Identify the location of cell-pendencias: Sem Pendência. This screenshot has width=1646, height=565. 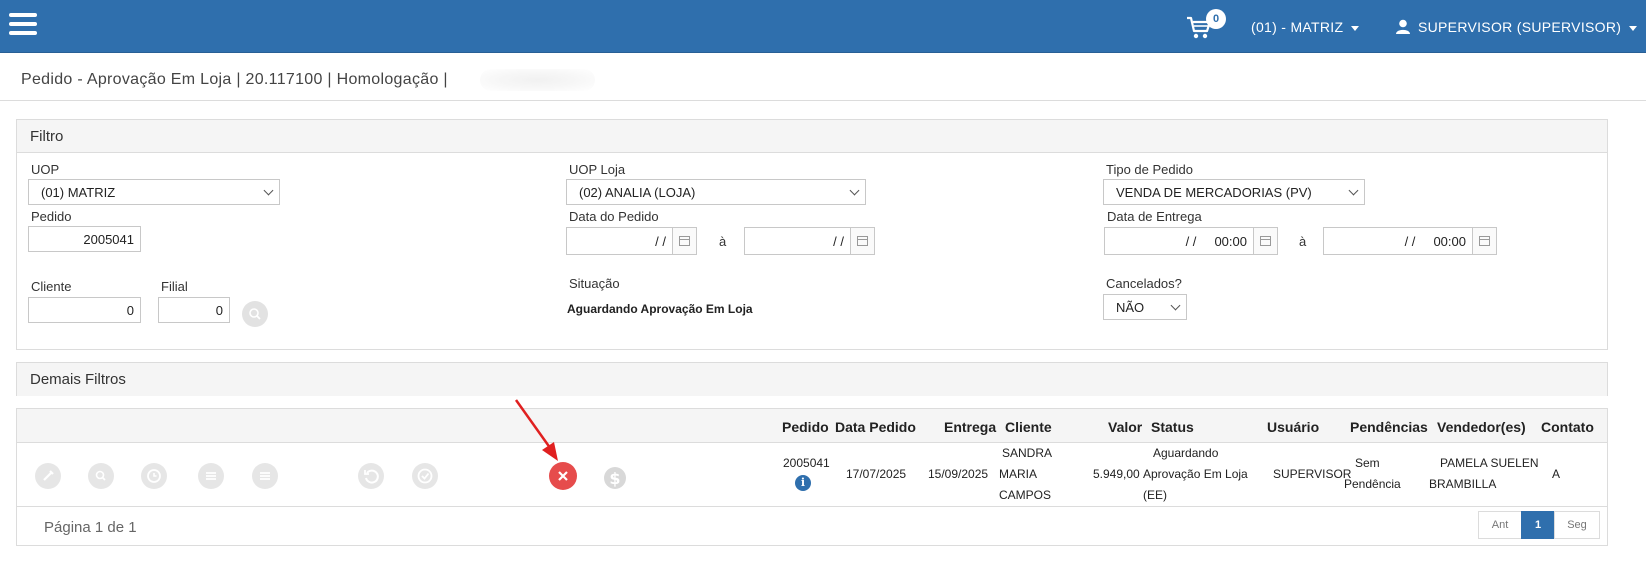
(1374, 474).